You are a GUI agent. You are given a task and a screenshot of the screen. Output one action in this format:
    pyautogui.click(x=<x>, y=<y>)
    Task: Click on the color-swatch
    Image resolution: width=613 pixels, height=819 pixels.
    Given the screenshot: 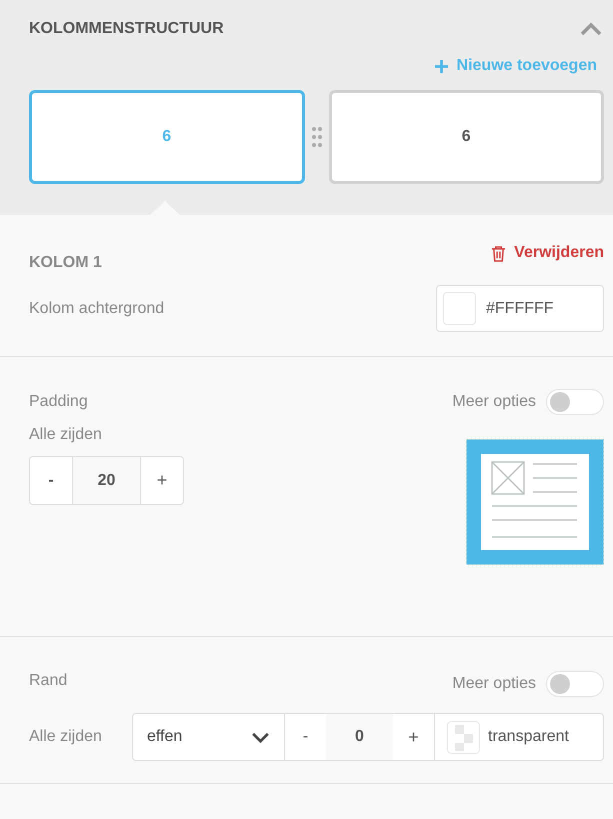 What is the action you would take?
    pyautogui.click(x=459, y=308)
    